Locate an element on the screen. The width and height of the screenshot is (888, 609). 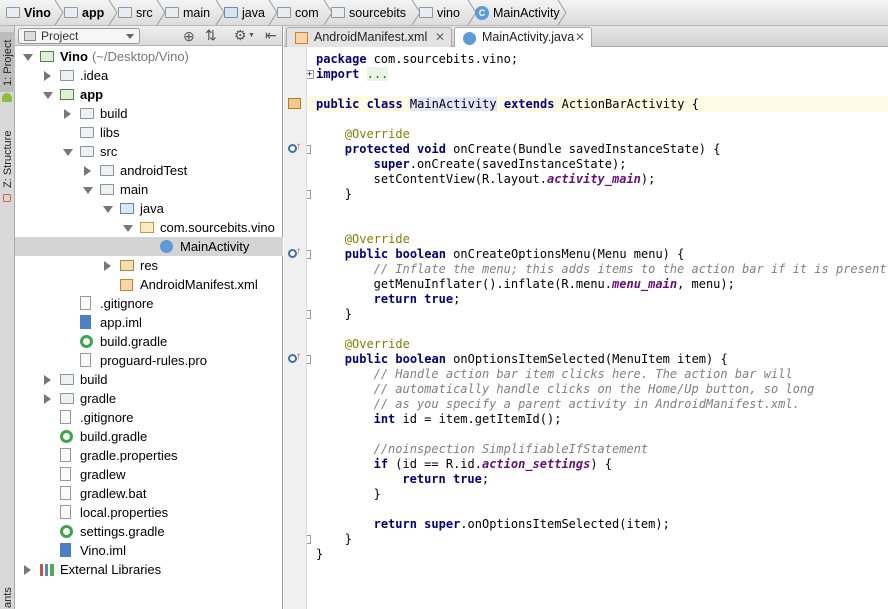
code-token: } is located at coordinates (348, 194).